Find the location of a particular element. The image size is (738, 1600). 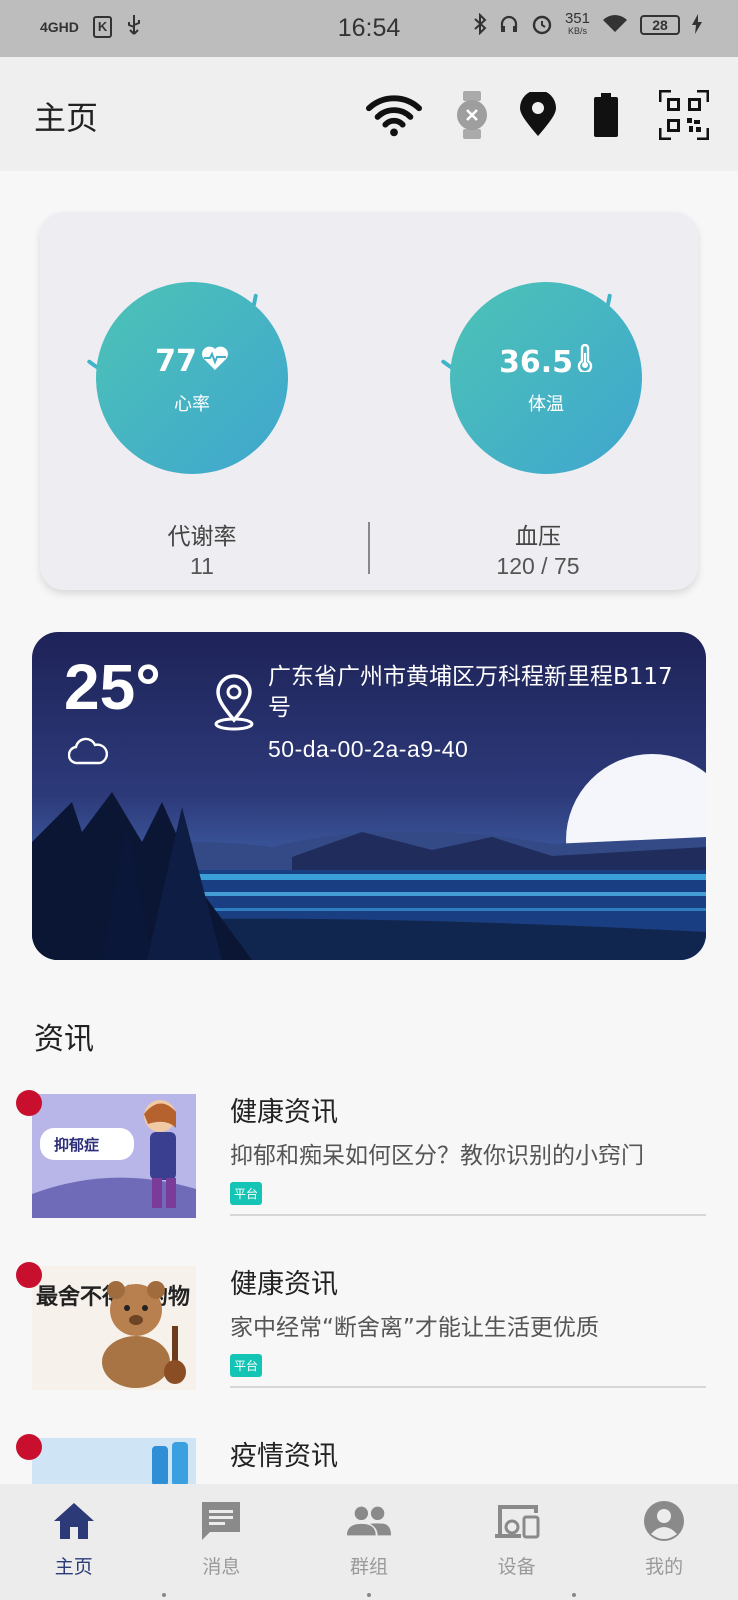

metric-divider is located at coordinates (369, 548).